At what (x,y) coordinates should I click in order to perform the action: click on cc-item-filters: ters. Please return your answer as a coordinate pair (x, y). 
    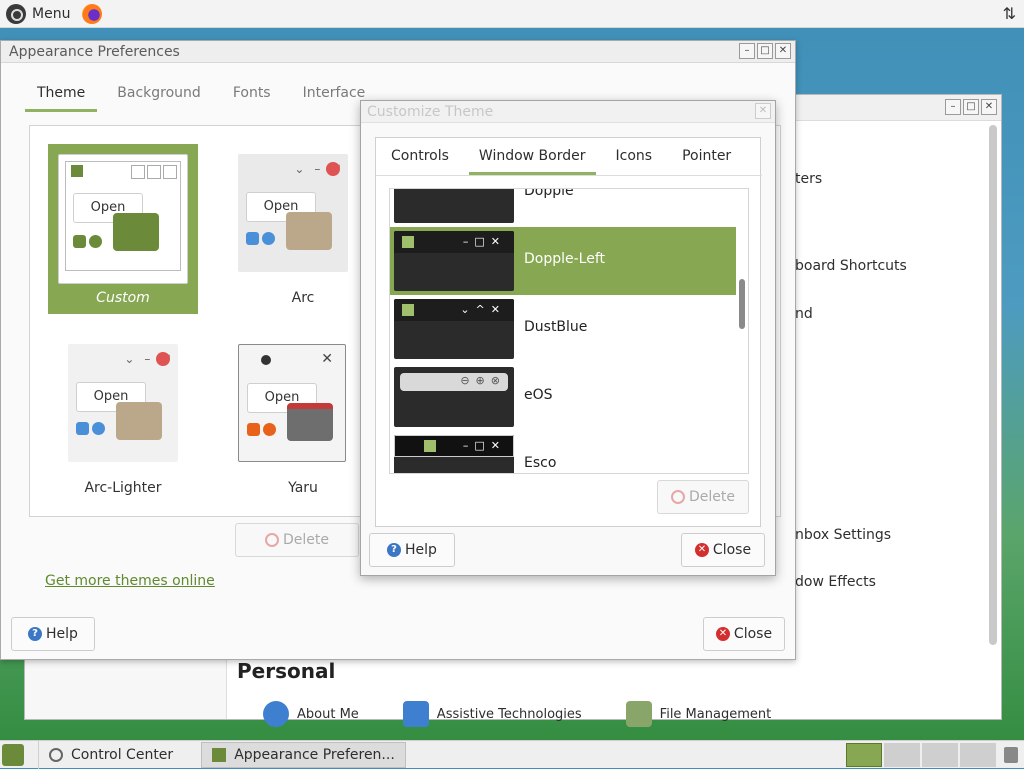
    Looking at the image, I should click on (808, 179).